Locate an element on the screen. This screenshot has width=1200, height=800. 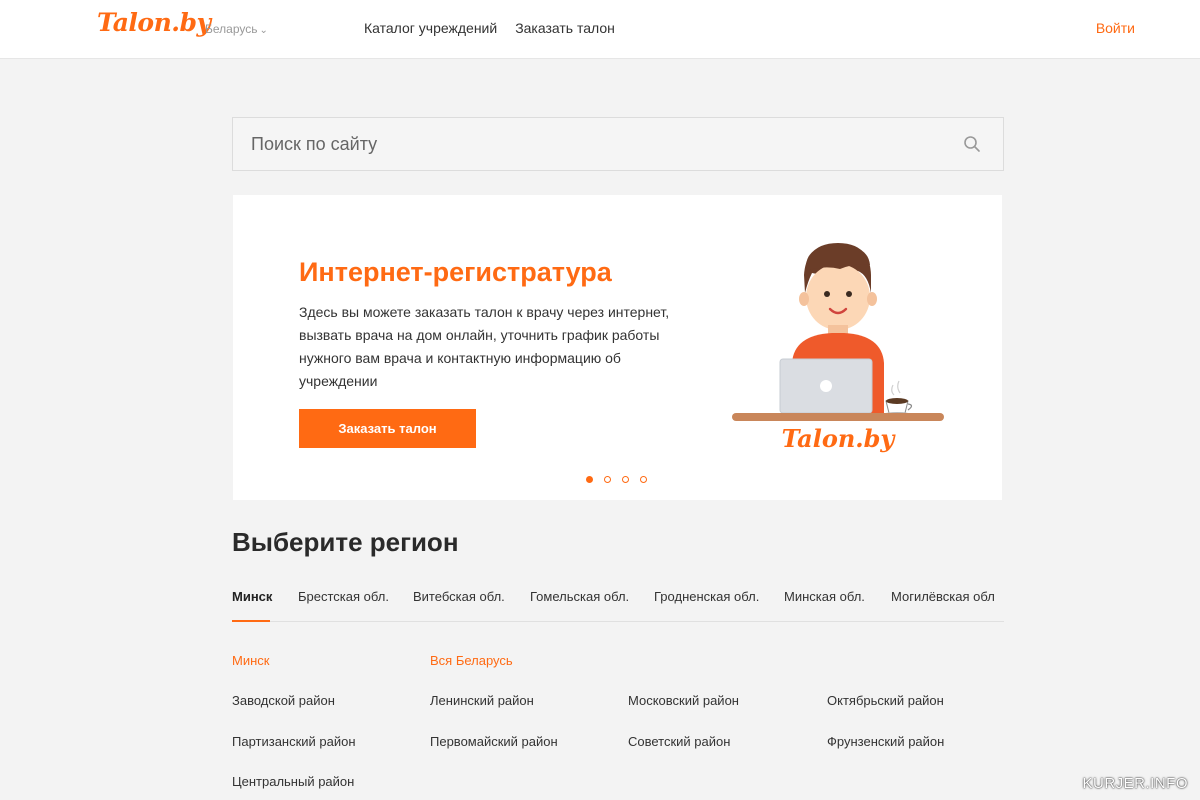
district-link: Фрунзенский район is located at coordinates (885, 741).